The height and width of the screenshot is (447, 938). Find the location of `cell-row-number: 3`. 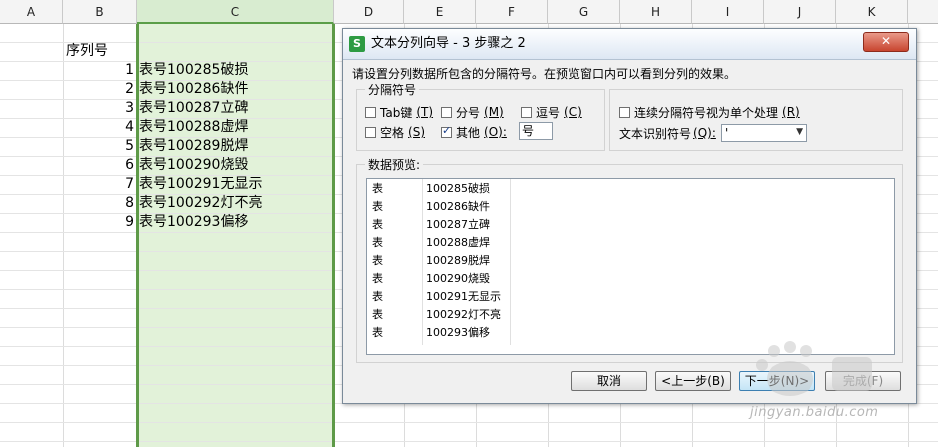

cell-row-number: 3 is located at coordinates (119, 108).